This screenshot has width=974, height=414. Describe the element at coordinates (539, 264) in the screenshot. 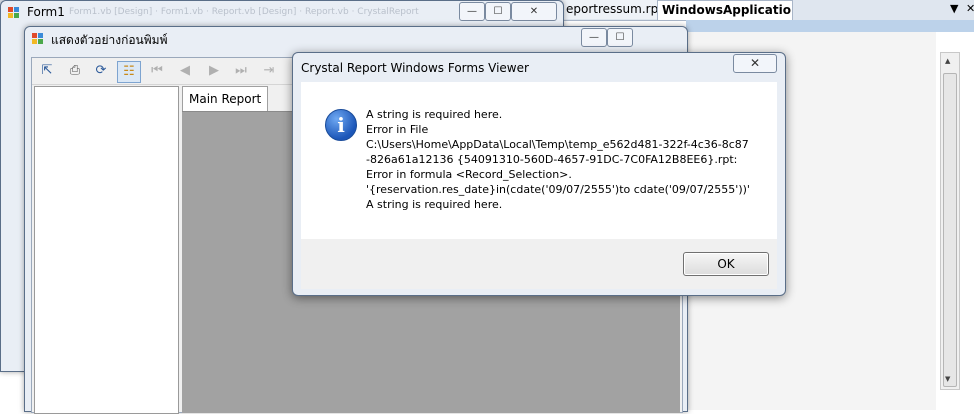

I see `dialog-button-bar: OK` at that location.